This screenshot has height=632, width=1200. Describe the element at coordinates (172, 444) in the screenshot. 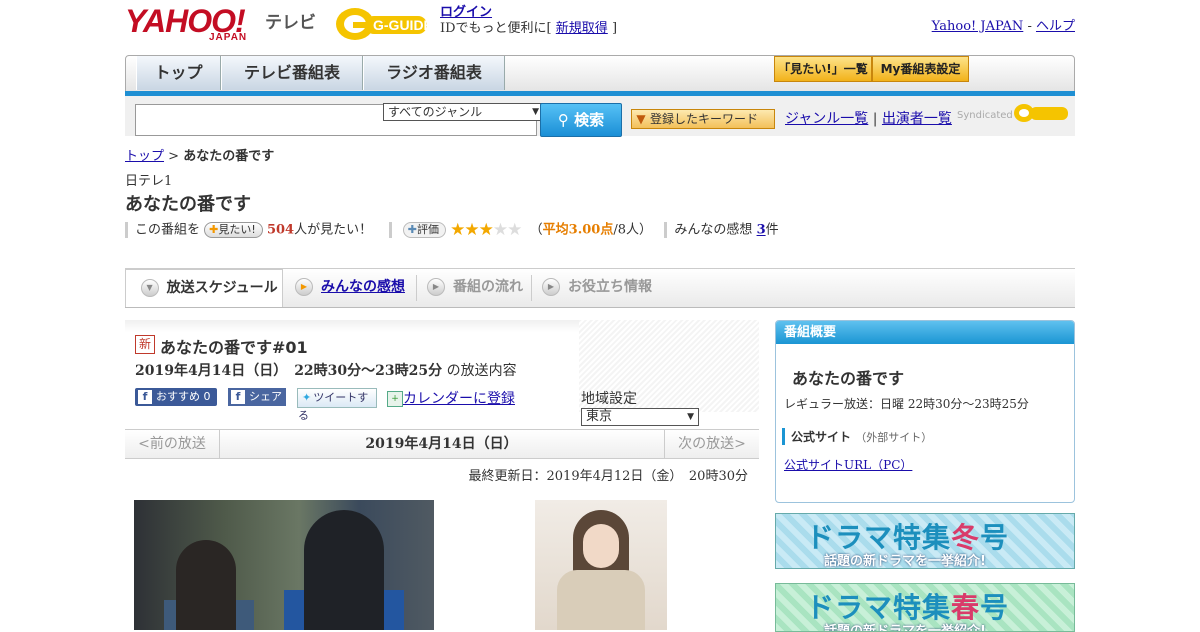

I see `previous-broadcast-button: <前の放送` at that location.